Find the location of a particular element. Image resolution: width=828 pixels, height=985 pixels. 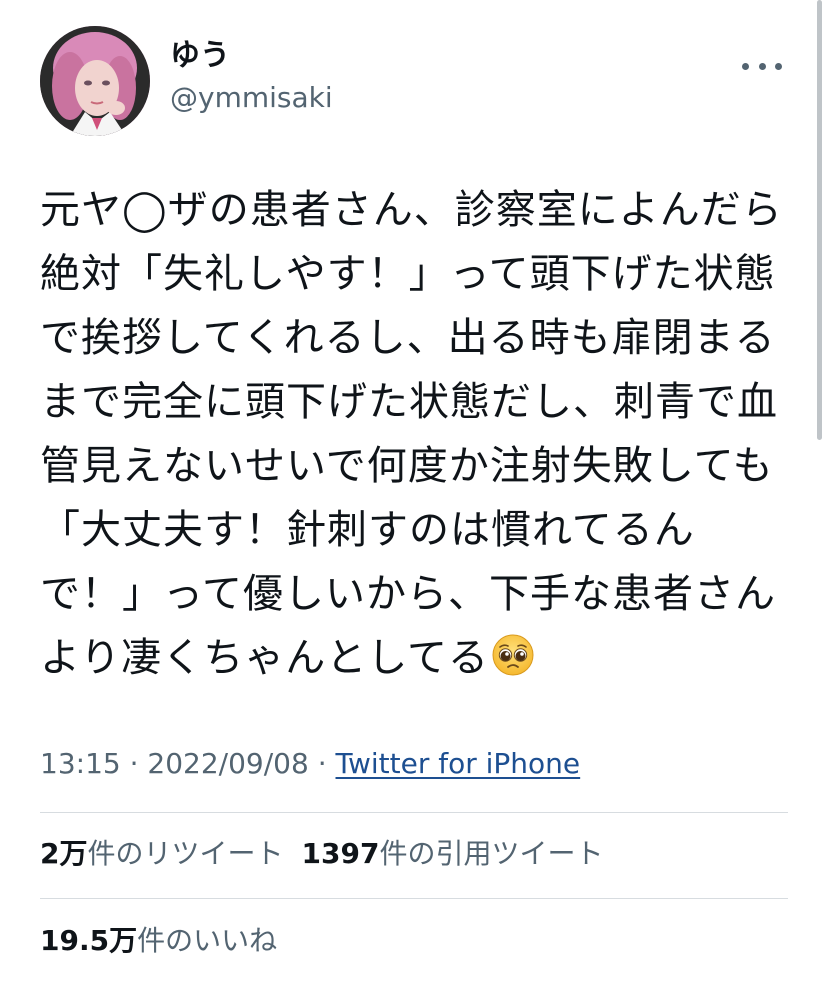

quotes-count: 1397 is located at coordinates (340, 853).